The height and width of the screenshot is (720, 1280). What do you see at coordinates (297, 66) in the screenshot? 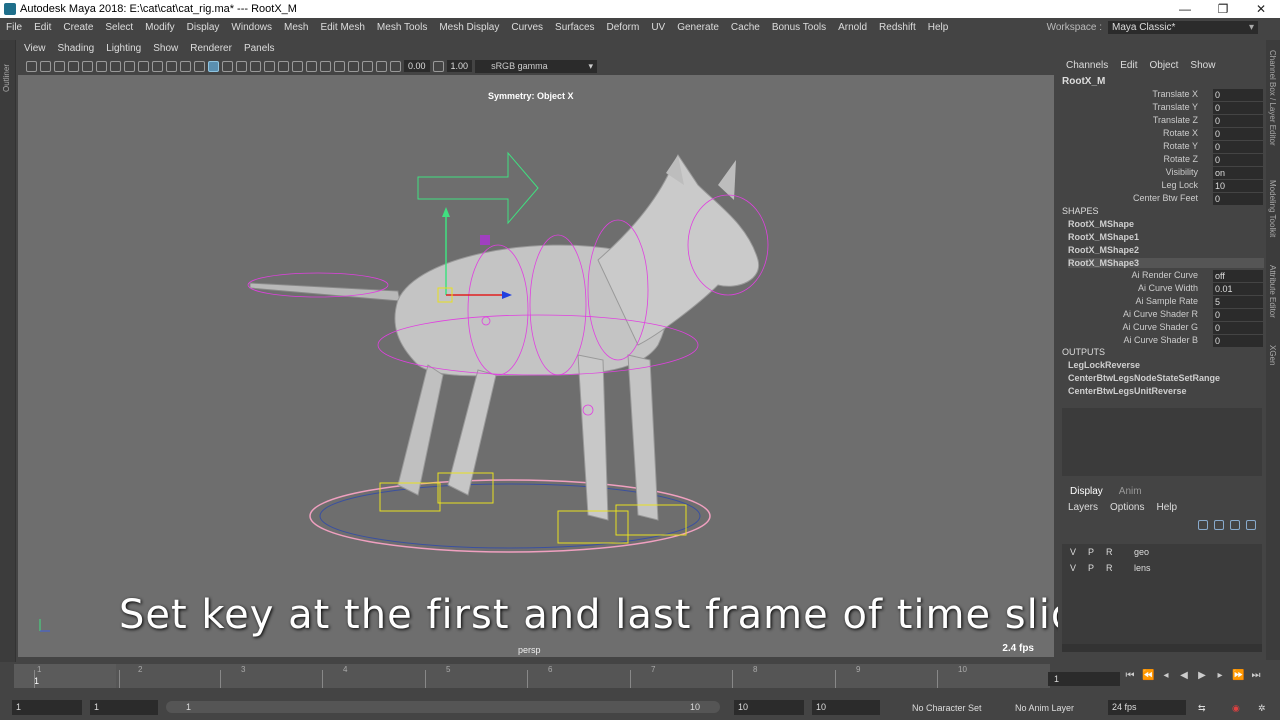
I see `motion-blur-icon` at bounding box center [297, 66].